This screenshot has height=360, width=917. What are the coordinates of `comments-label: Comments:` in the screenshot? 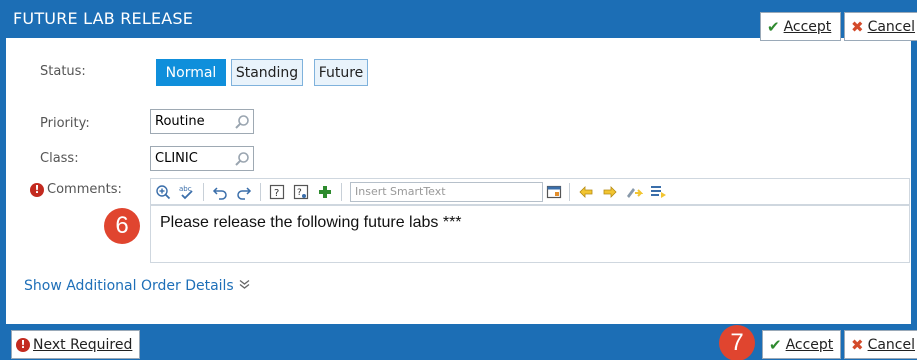 It's located at (84, 189).